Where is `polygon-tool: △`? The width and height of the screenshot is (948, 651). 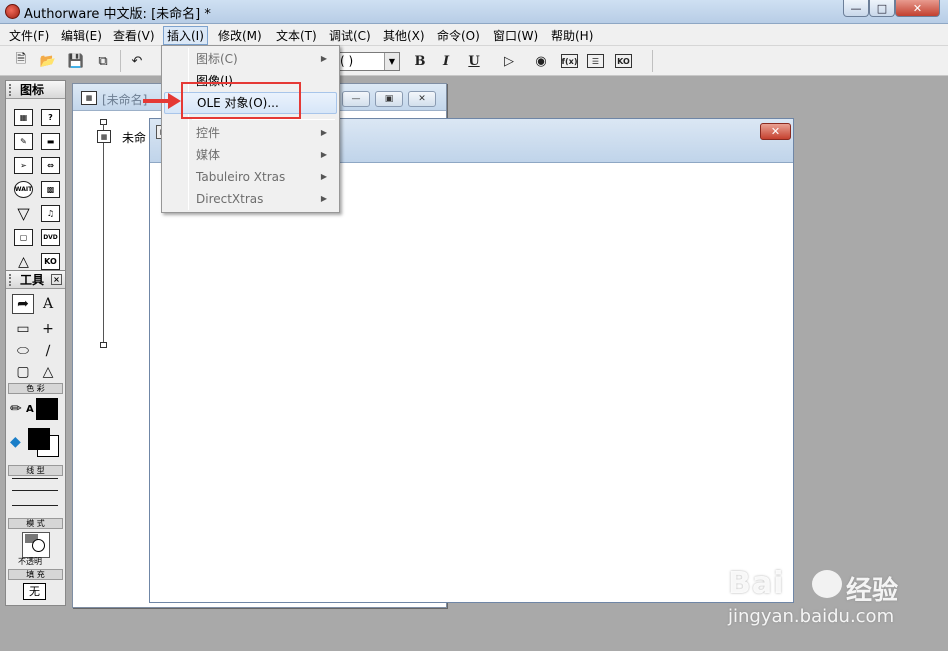 polygon-tool: △ is located at coordinates (48, 372).